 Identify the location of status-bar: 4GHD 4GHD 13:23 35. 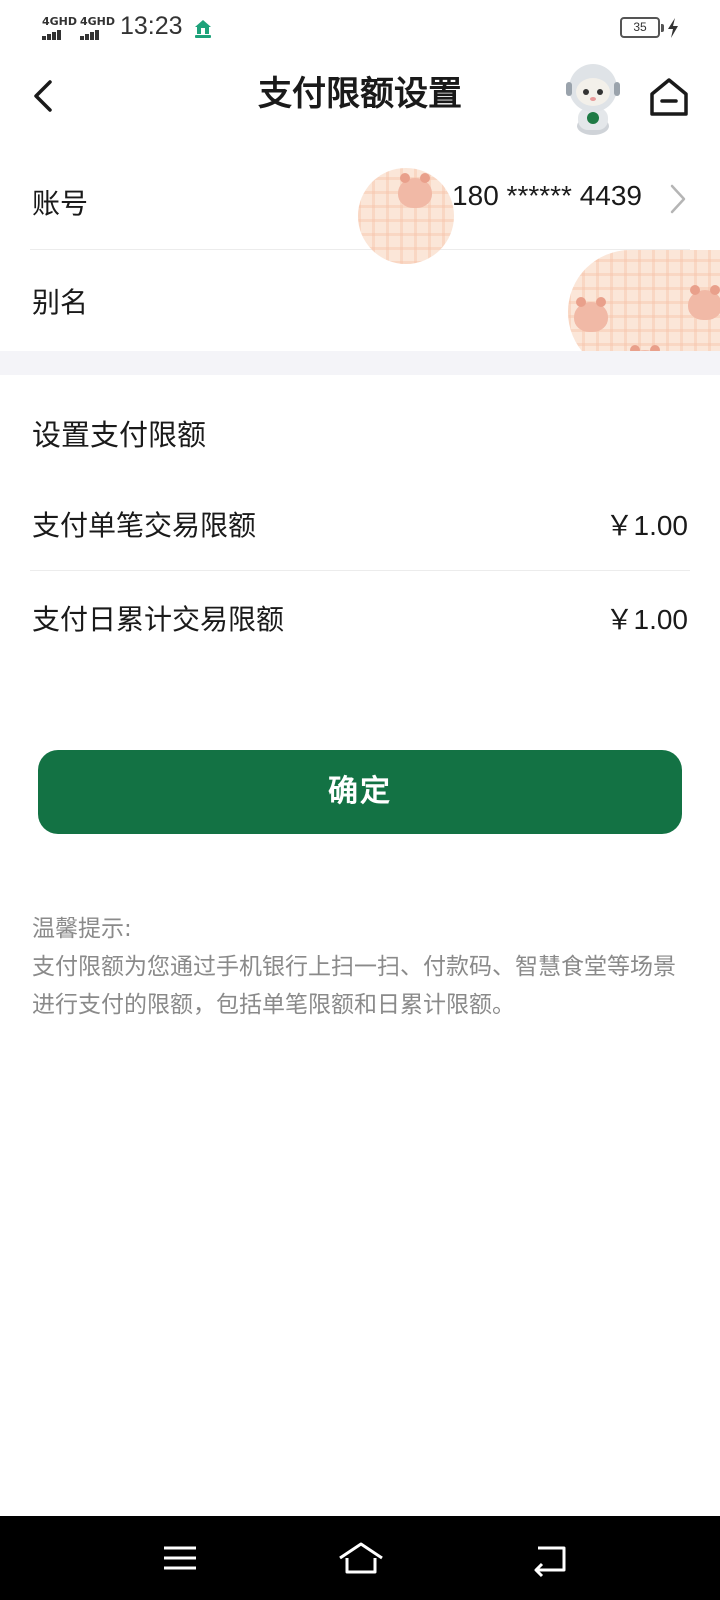
(360, 28).